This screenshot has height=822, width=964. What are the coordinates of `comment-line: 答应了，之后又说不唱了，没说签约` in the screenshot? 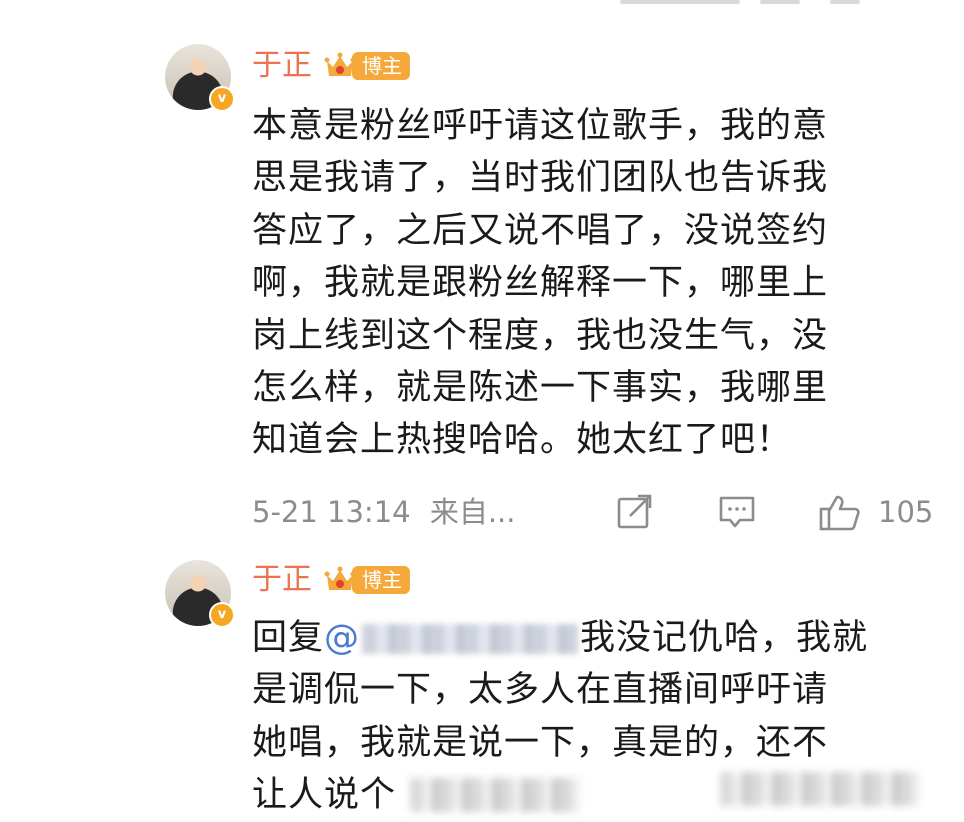 It's located at (540, 230).